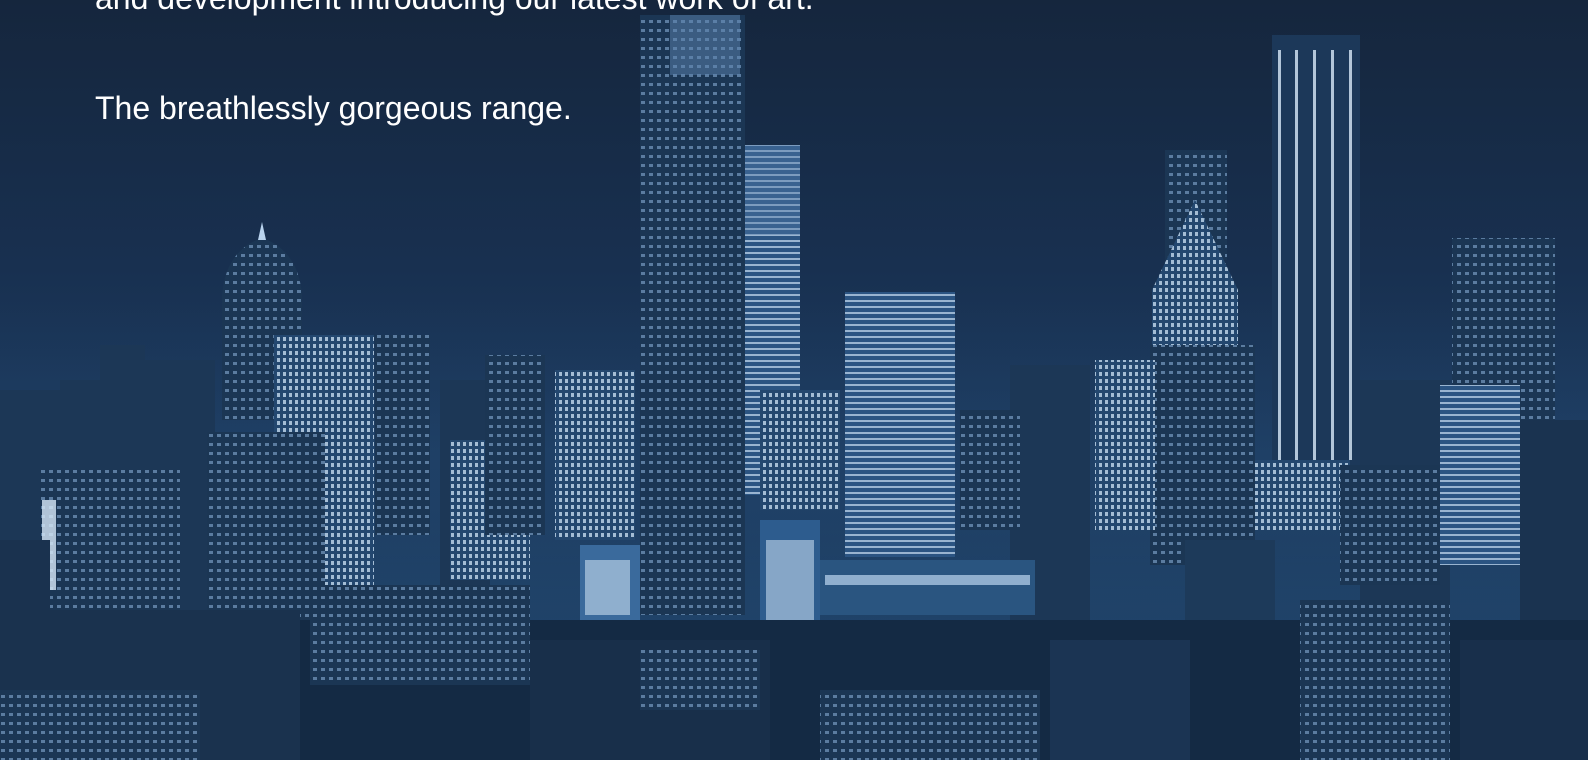 The height and width of the screenshot is (760, 1588). What do you see at coordinates (333, 108) in the screenshot?
I see `hero-tagline: The breathlessly gorgeous range.` at bounding box center [333, 108].